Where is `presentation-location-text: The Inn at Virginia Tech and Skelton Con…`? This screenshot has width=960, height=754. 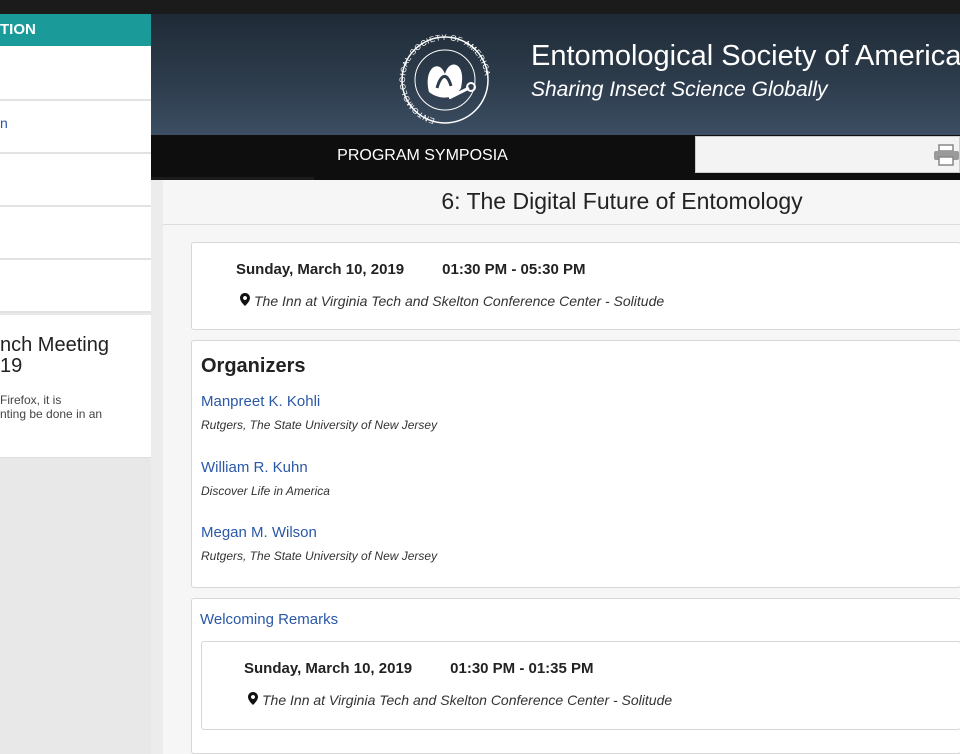
presentation-location-text: The Inn at Virginia Tech and Skelton Con… is located at coordinates (467, 700).